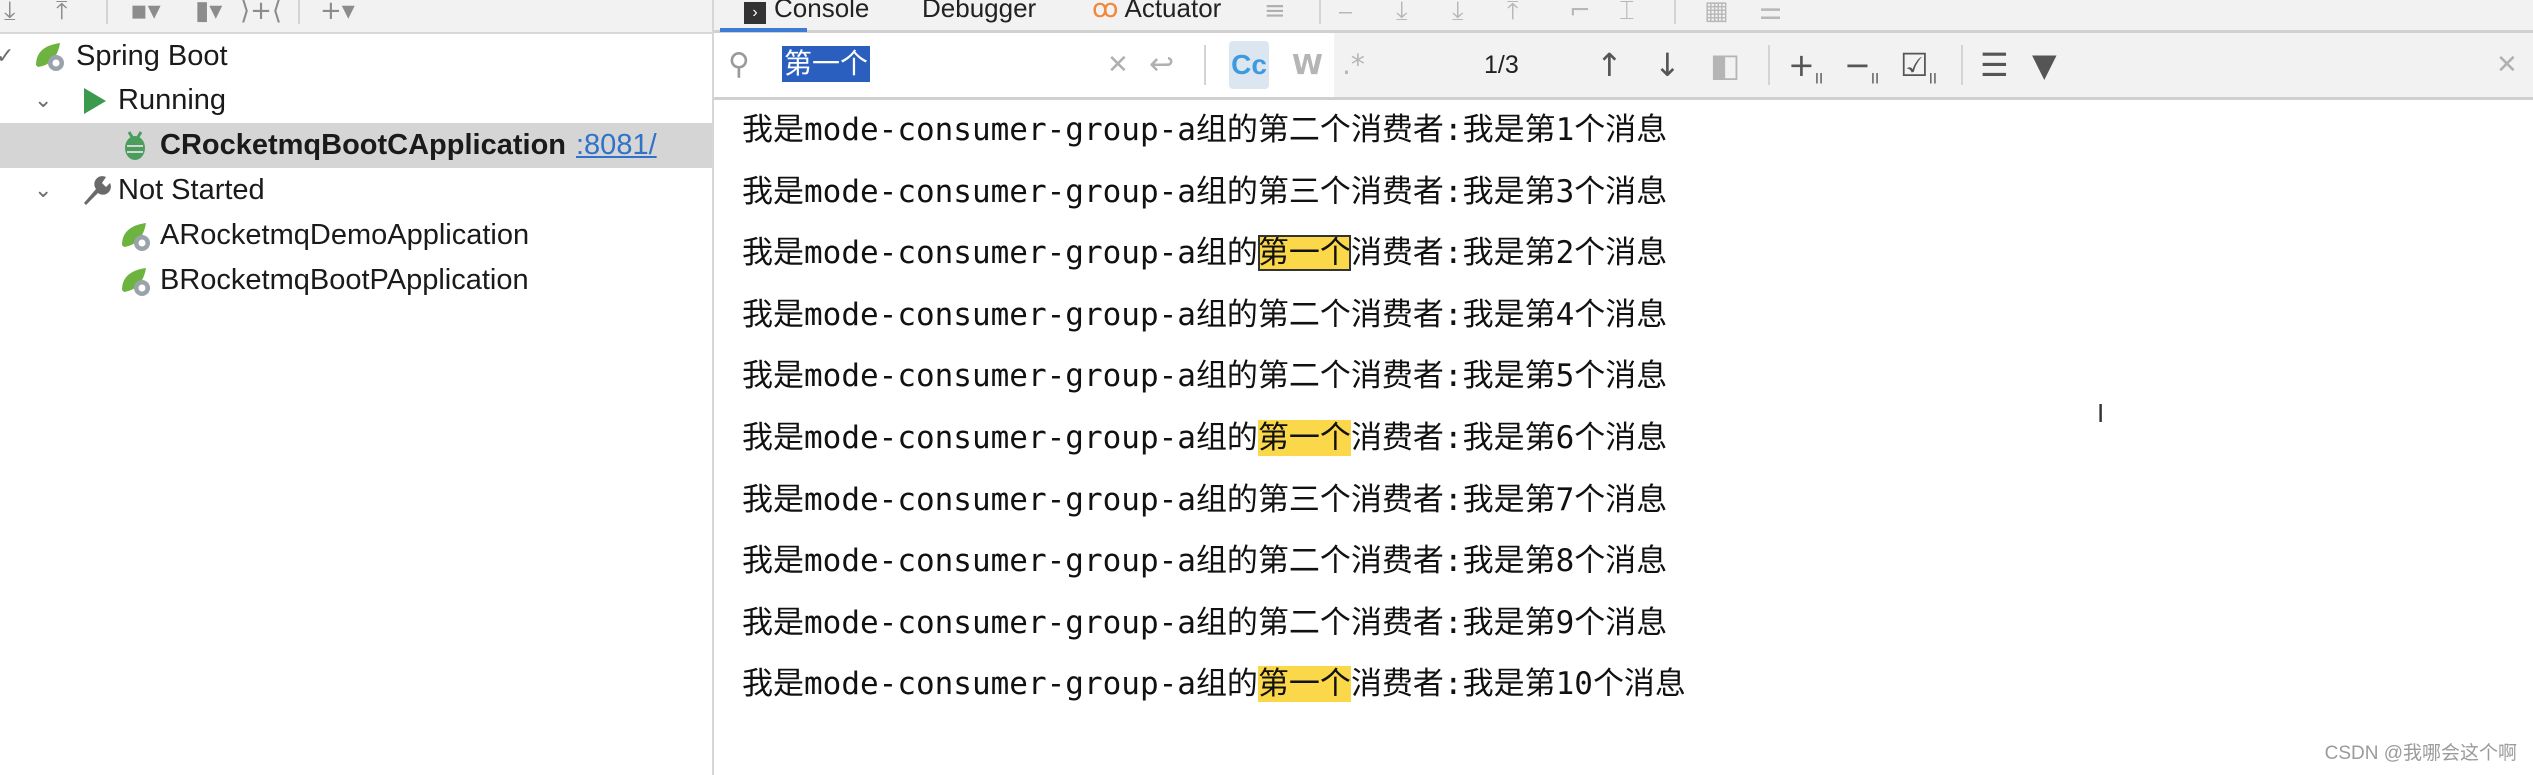 The width and height of the screenshot is (2533, 775). Describe the element at coordinates (62, 15) in the screenshot. I see `collapse-all-icon: ⤒` at that location.